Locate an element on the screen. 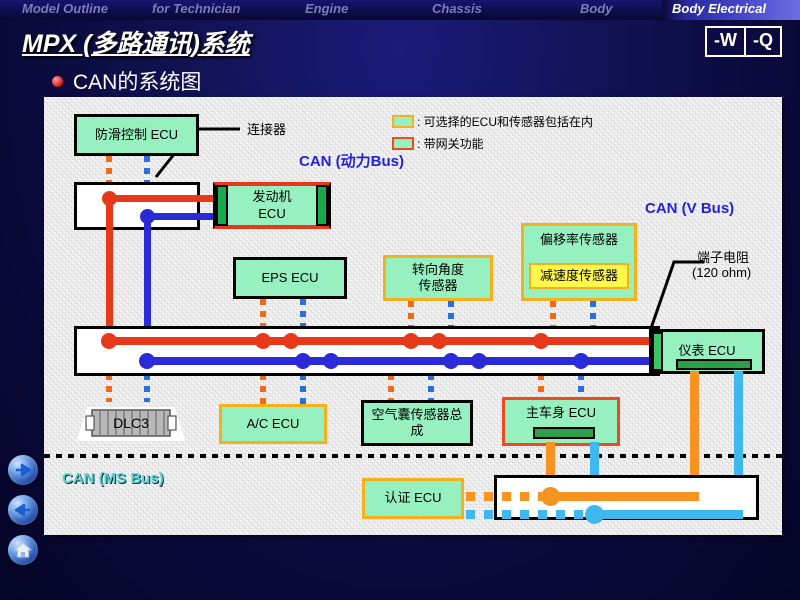  yaw-rate-sensor-box: 偏移率传感器 is located at coordinates (579, 262).